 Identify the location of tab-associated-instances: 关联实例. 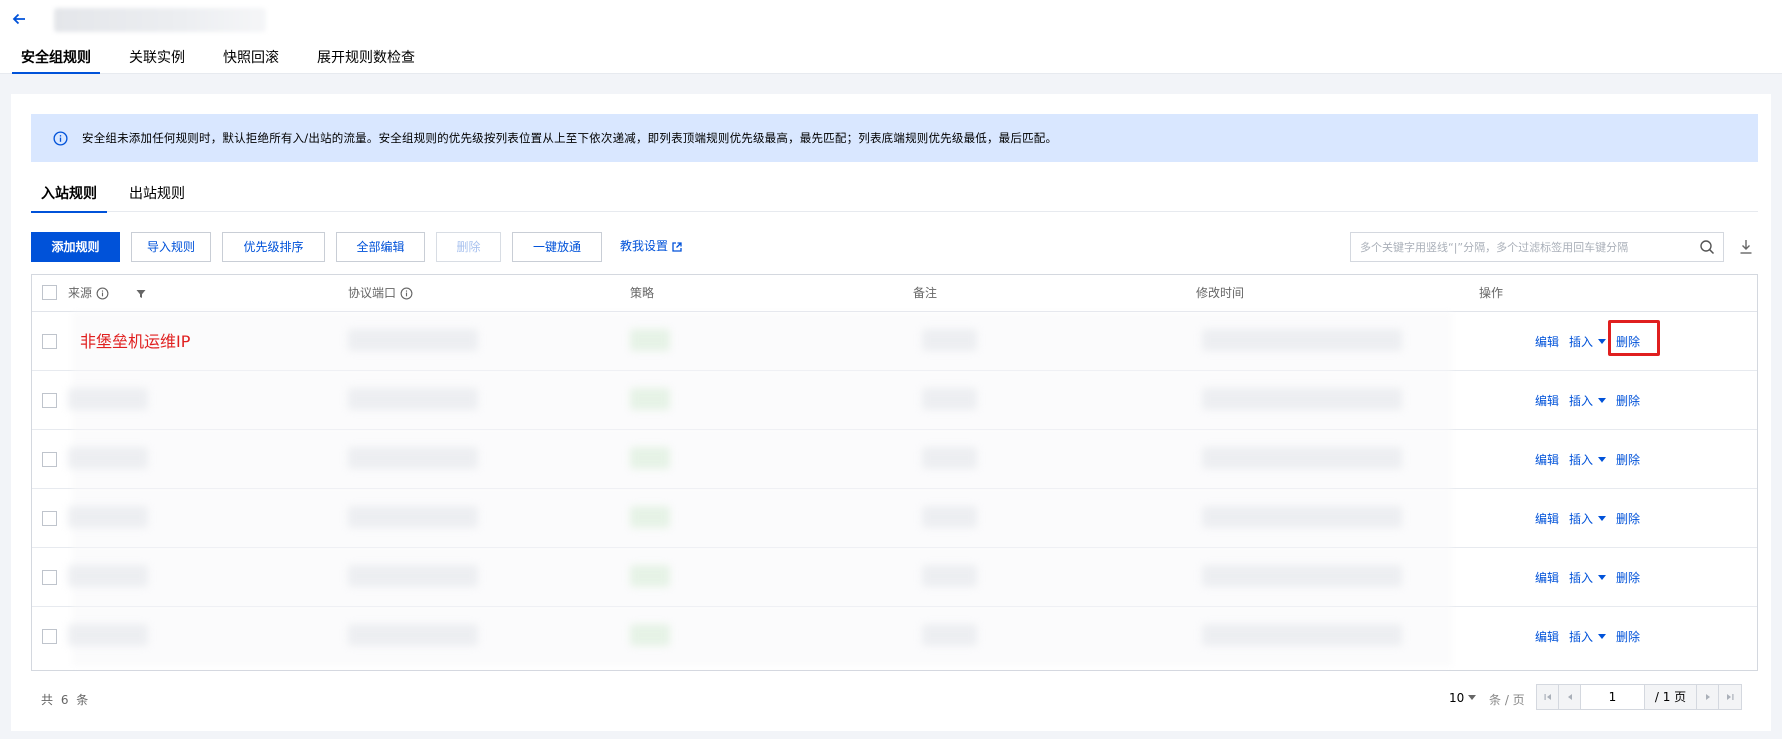
(157, 61).